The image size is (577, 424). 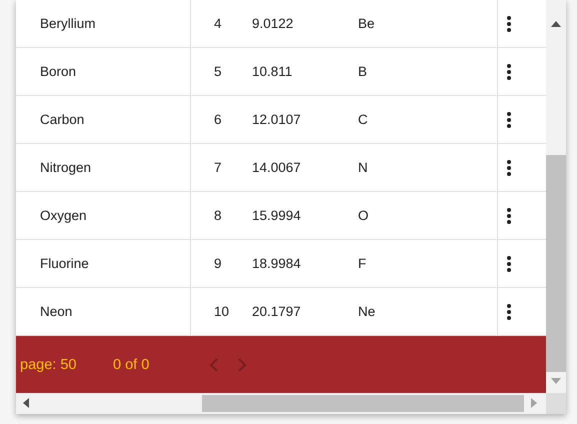 I want to click on table-cell: 9, so click(x=218, y=263).